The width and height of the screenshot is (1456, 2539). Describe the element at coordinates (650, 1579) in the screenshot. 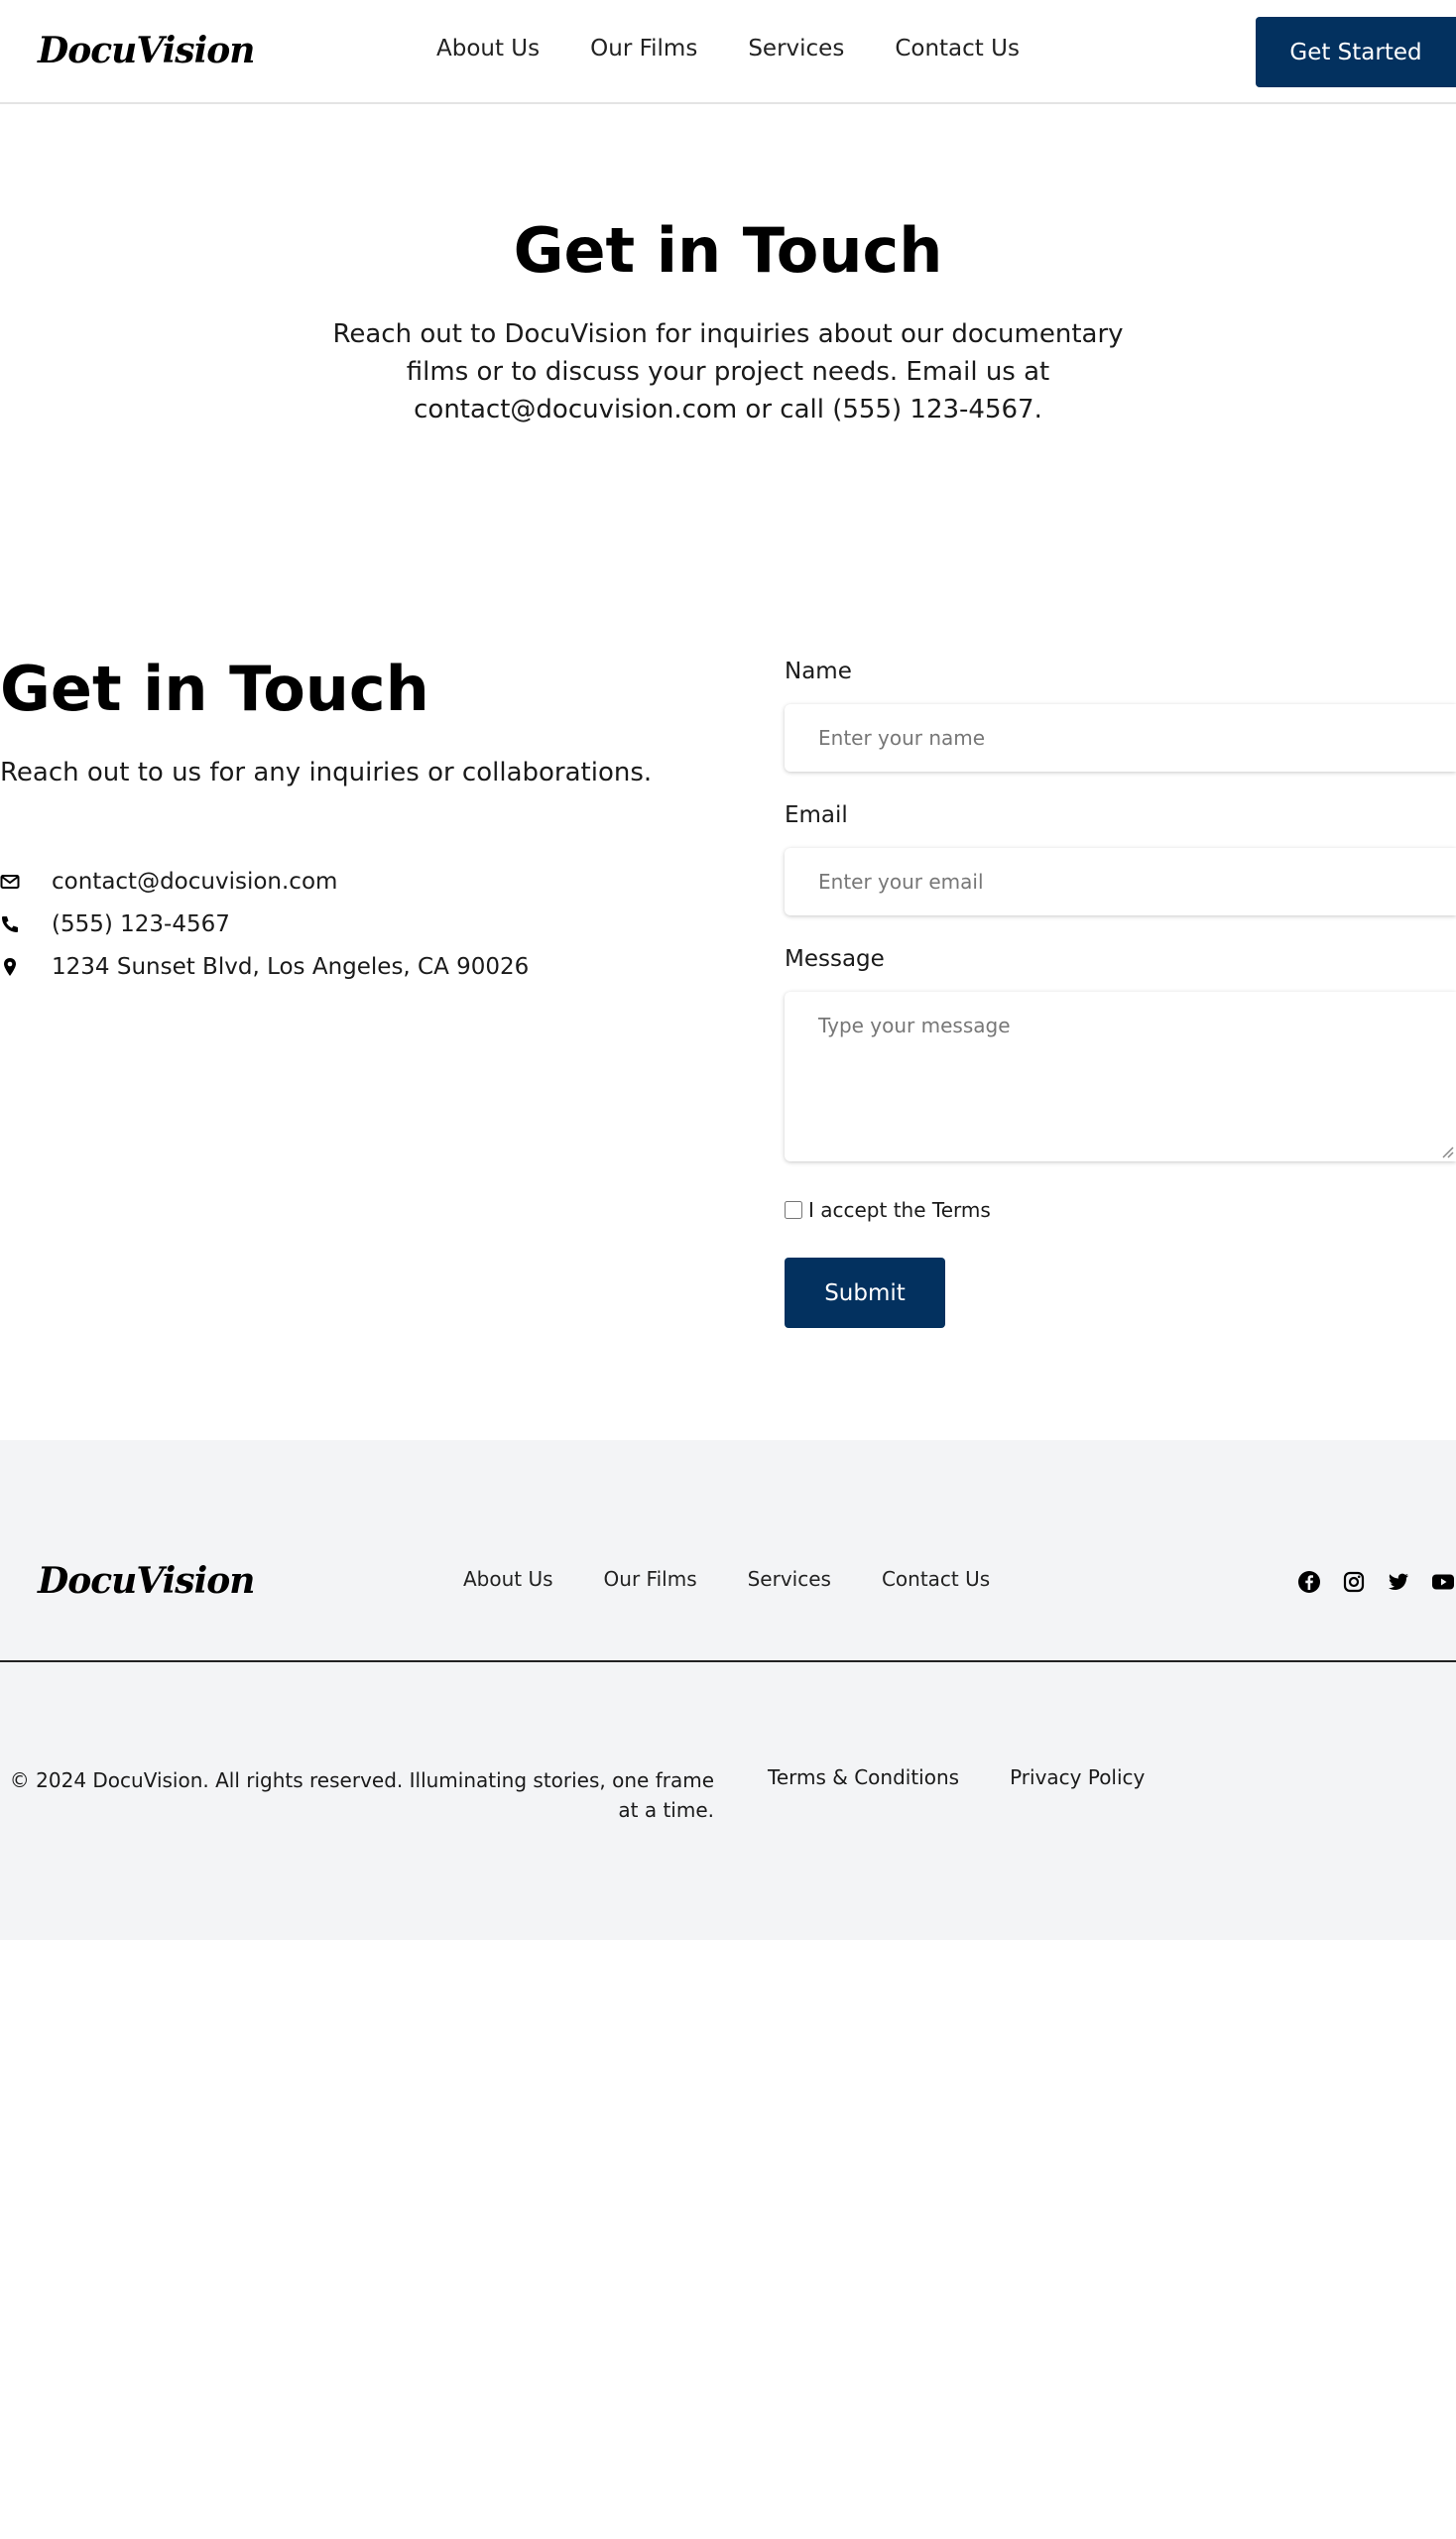

I see `footer-nav-our-films: Our Films` at that location.